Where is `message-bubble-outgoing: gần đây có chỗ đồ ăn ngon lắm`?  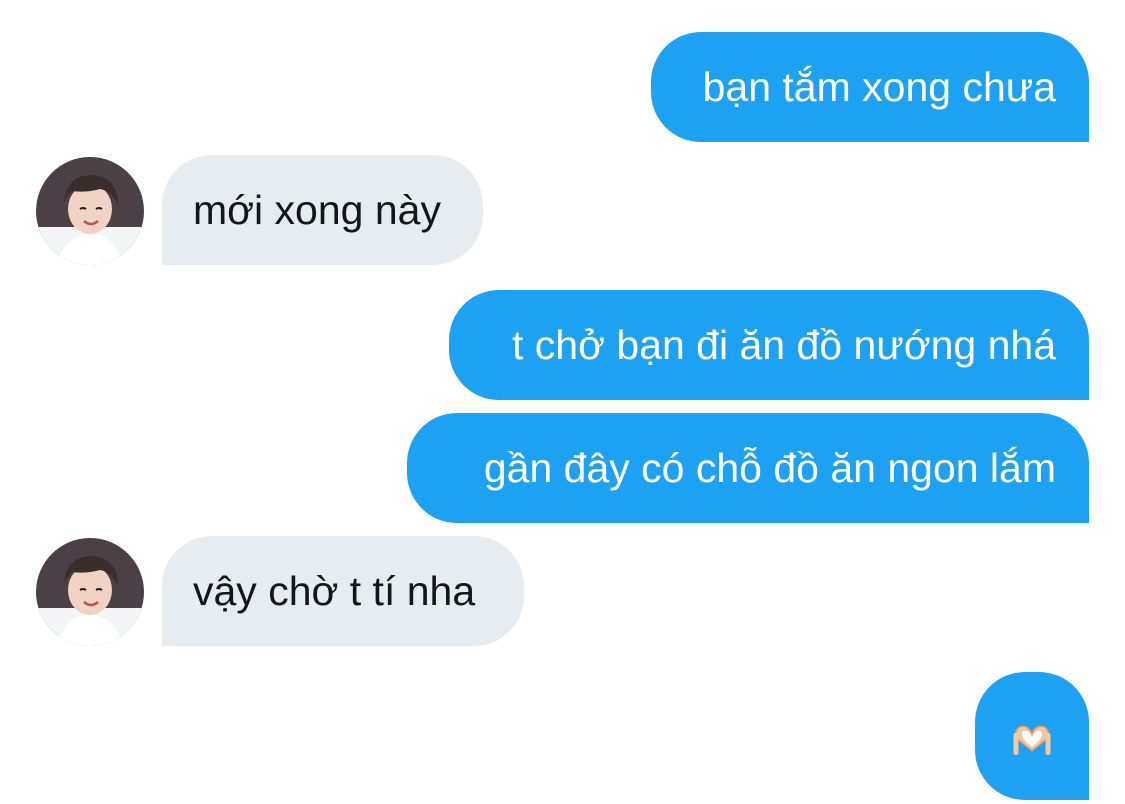
message-bubble-outgoing: gần đây có chỗ đồ ăn ngon lắm is located at coordinates (748, 468).